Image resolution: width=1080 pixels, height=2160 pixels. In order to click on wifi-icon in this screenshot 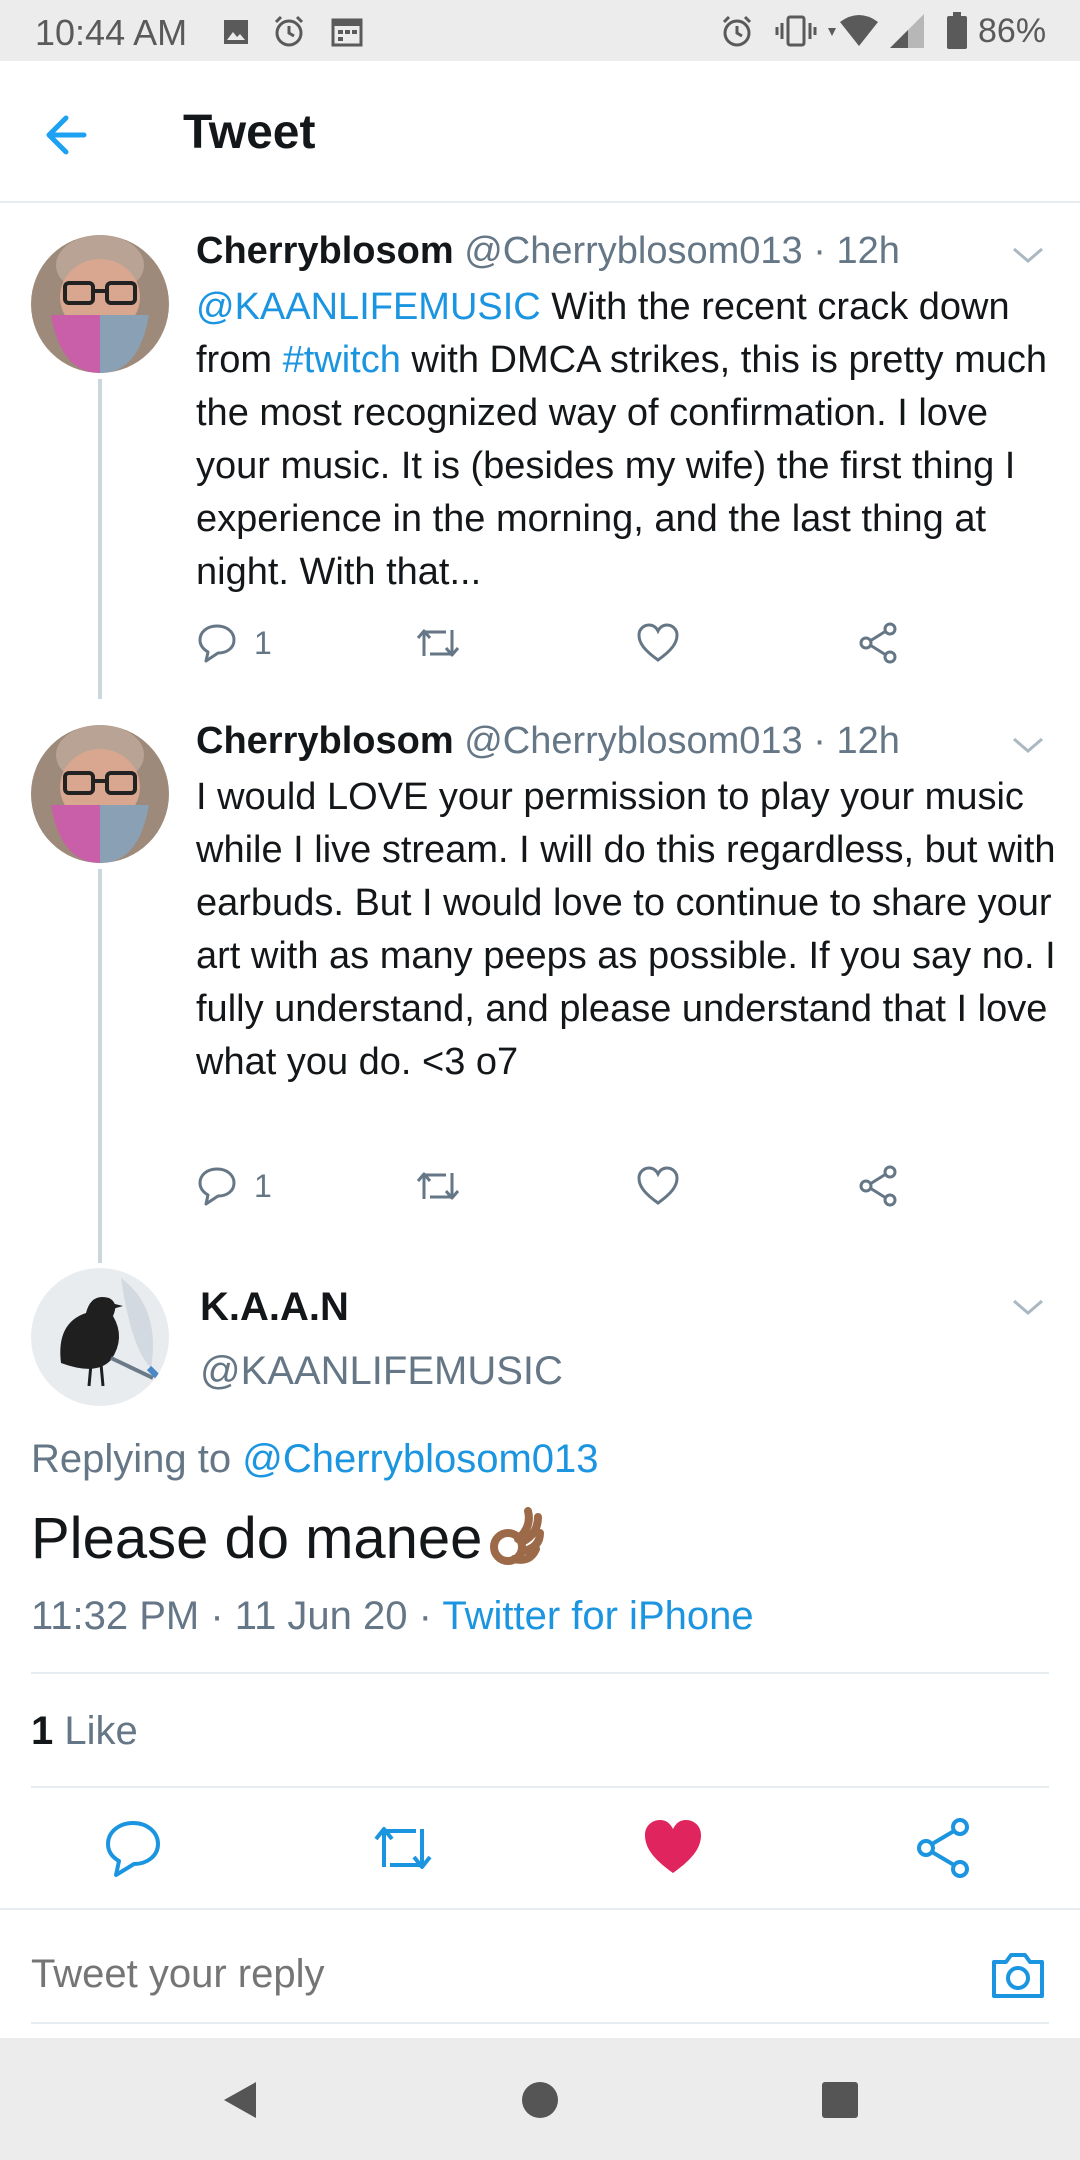, I will do `click(853, 30)`.